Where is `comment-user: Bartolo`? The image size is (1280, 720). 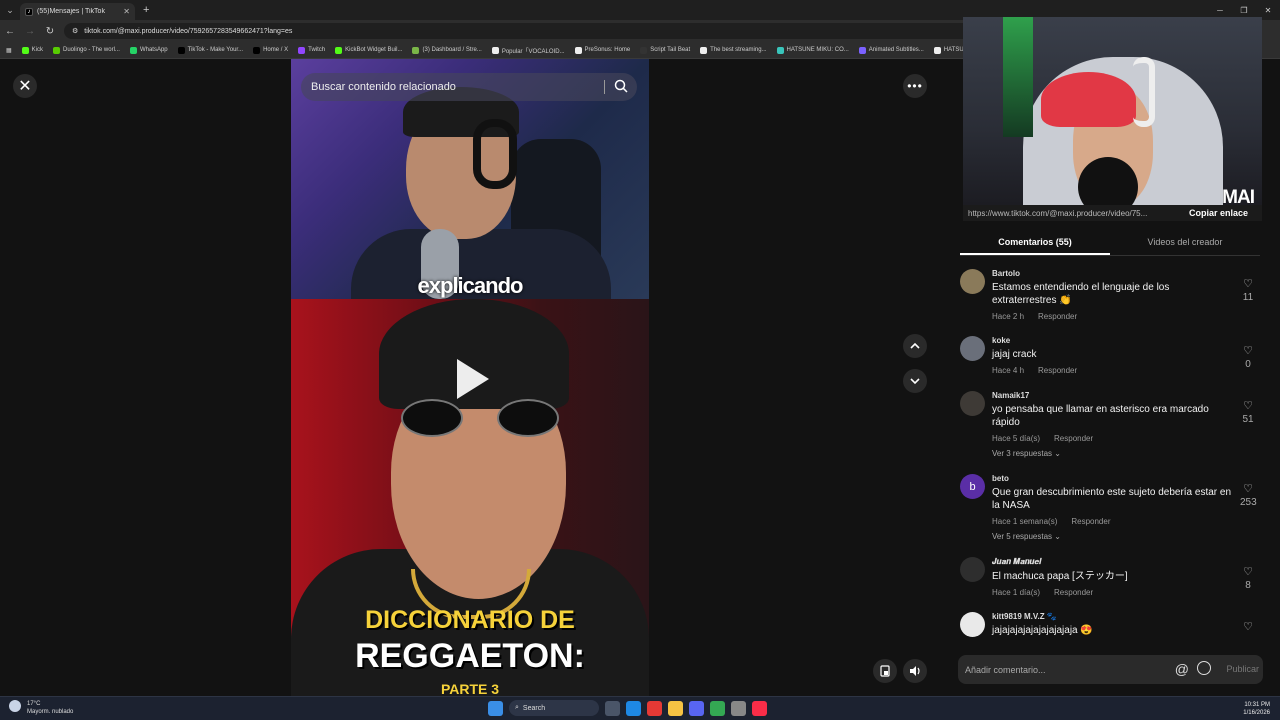 comment-user: Bartolo is located at coordinates (1112, 273).